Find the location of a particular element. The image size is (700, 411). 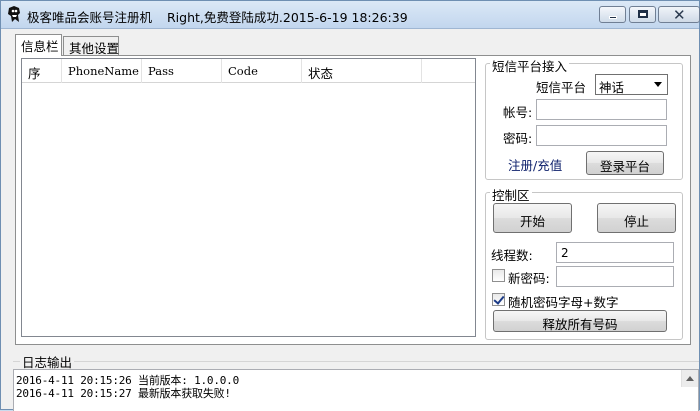

new-password-input is located at coordinates (615, 276).